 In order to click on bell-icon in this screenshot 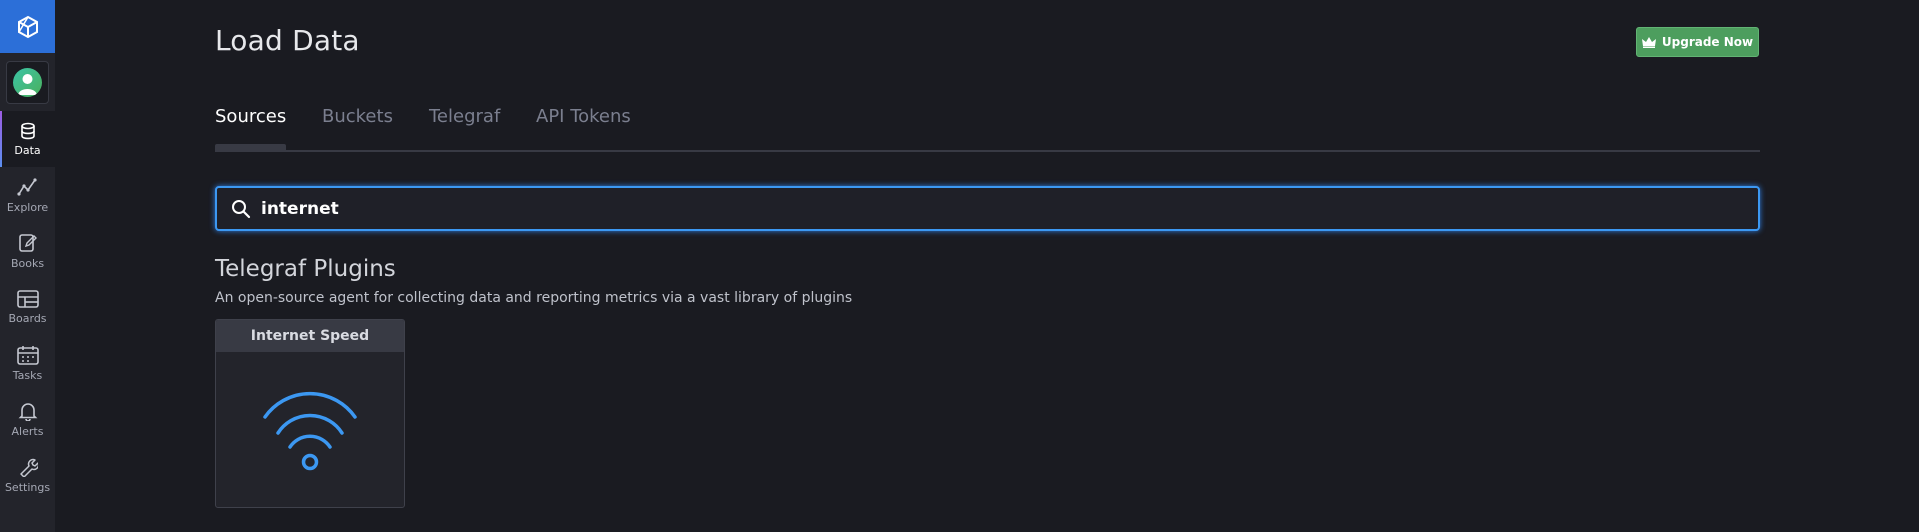, I will do `click(27, 411)`.